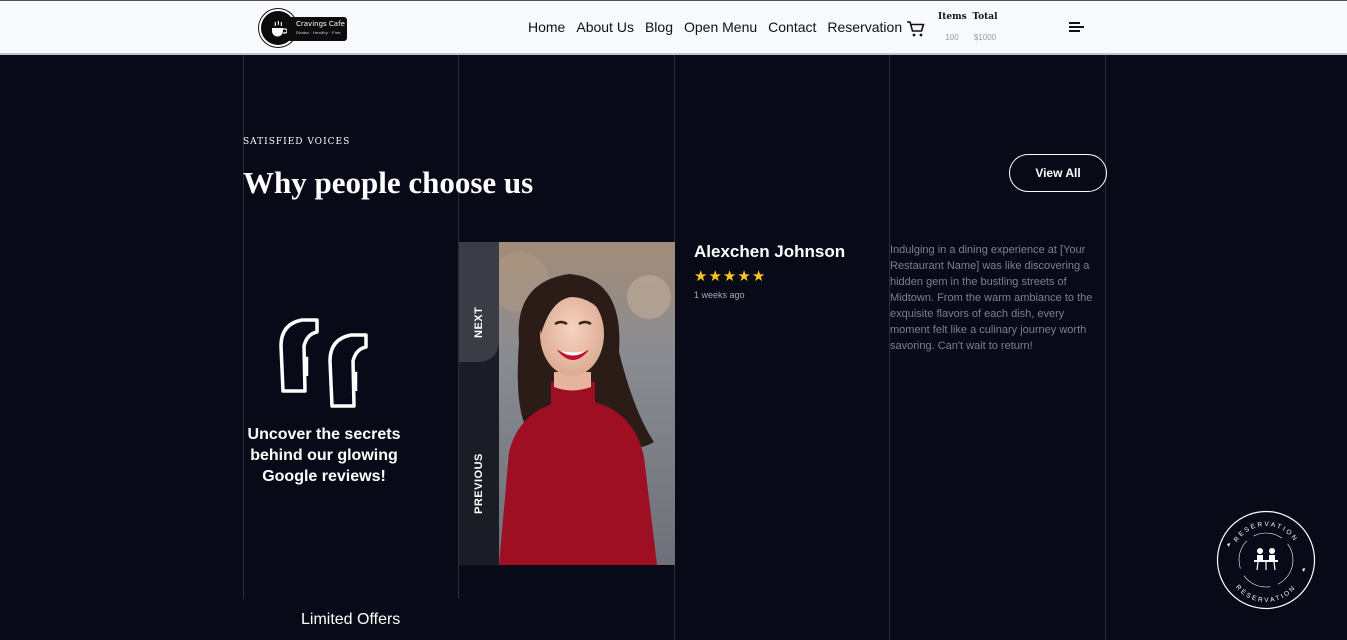  Describe the element at coordinates (546, 27) in the screenshot. I see `nav-home: Home` at that location.